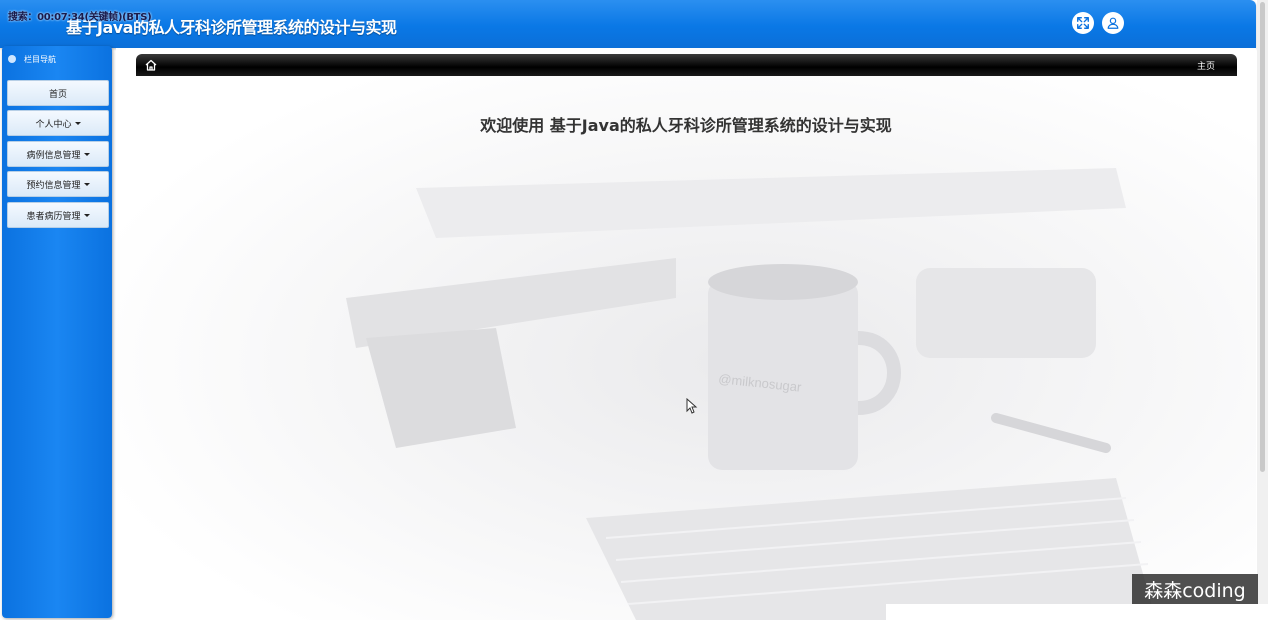 The height and width of the screenshot is (620, 1268). Describe the element at coordinates (151, 65) in the screenshot. I see `home-icon` at that location.